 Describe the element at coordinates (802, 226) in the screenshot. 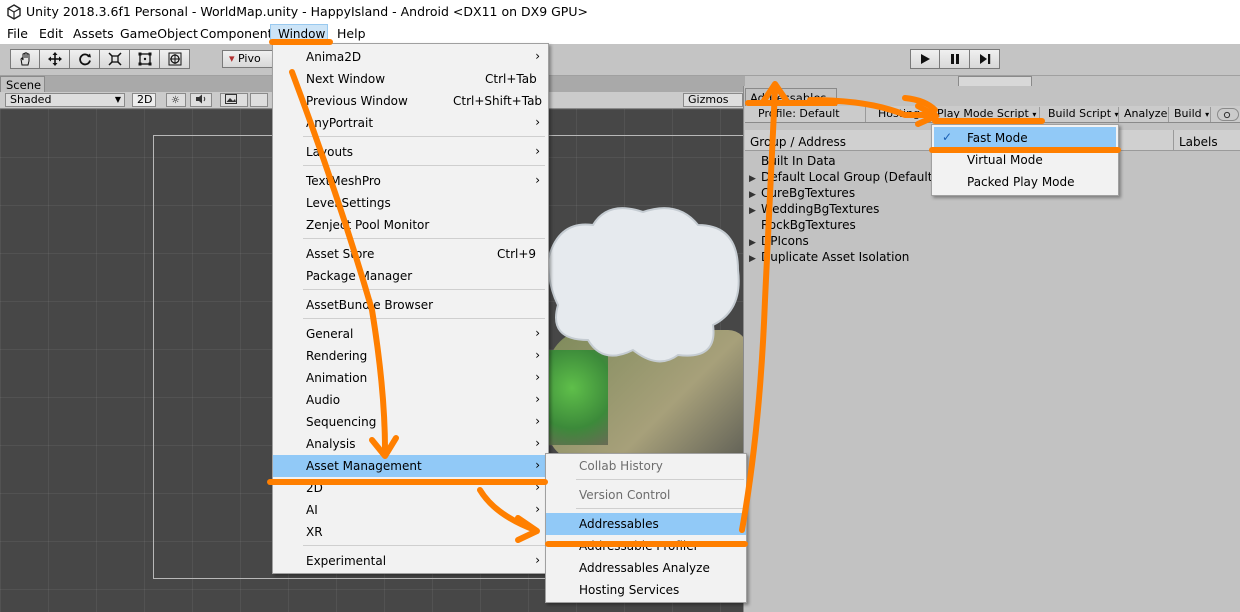

I see `group-row: RockBgTextures` at that location.